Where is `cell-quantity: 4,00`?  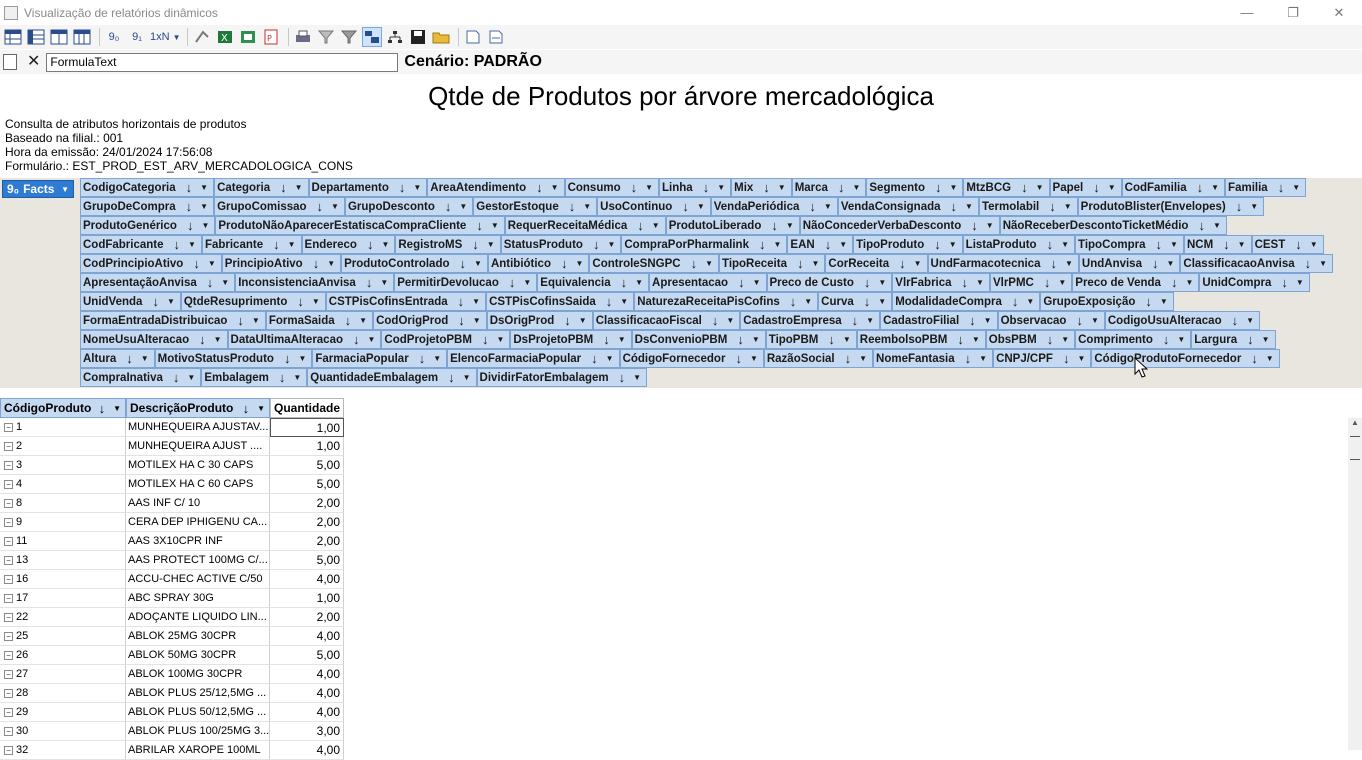 cell-quantity: 4,00 is located at coordinates (307, 674).